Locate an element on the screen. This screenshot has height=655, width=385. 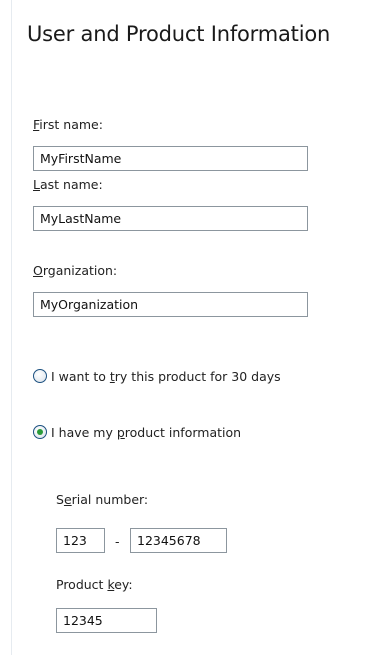
product-info-radio-label: I have my product information is located at coordinates (146, 432).